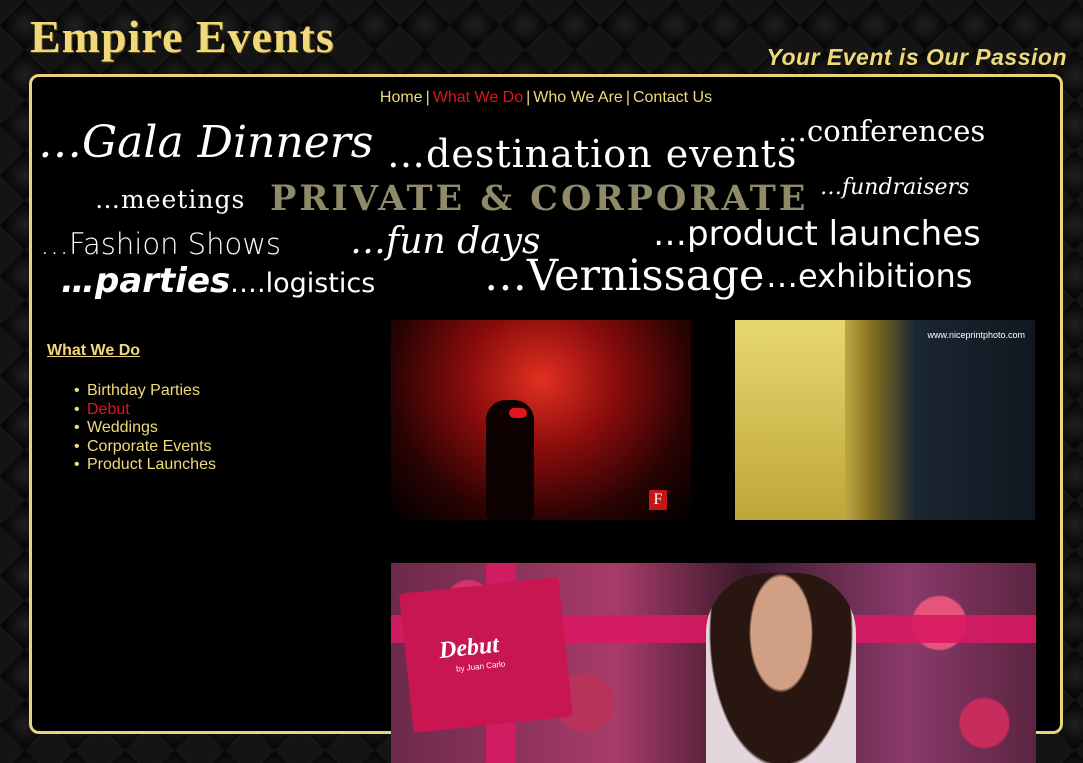  Describe the element at coordinates (182, 37) in the screenshot. I see `logo: Empire Events` at that location.